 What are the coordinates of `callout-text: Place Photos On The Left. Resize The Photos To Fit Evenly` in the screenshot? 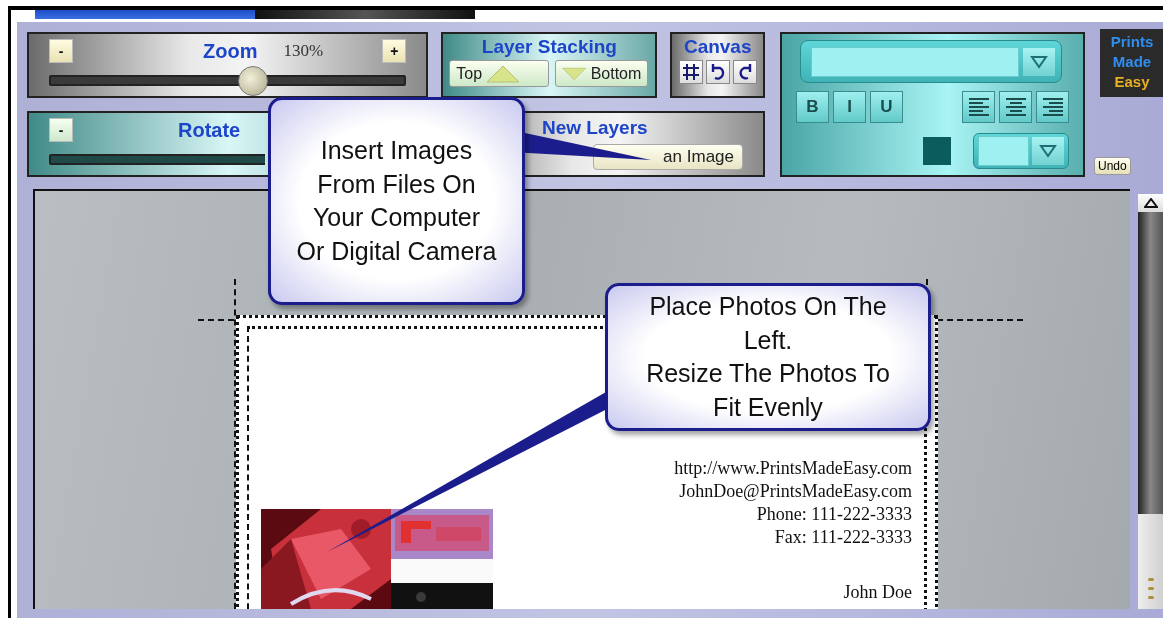 It's located at (768, 357).